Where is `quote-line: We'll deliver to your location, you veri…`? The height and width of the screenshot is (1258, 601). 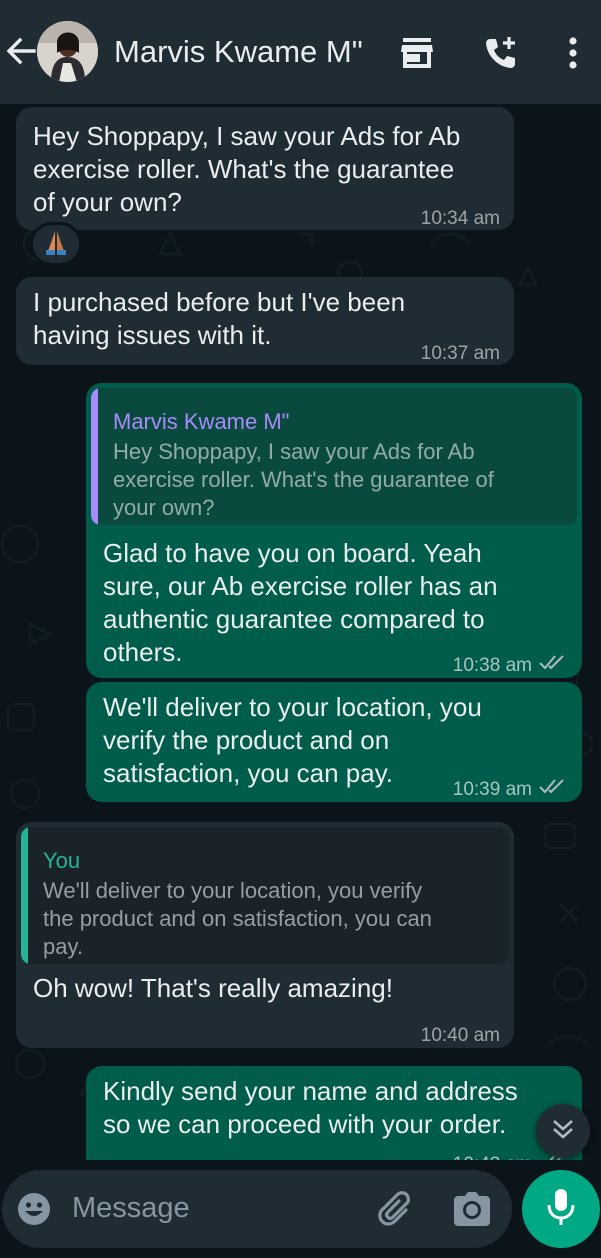
quote-line: We'll deliver to your location, you veri… is located at coordinates (233, 890).